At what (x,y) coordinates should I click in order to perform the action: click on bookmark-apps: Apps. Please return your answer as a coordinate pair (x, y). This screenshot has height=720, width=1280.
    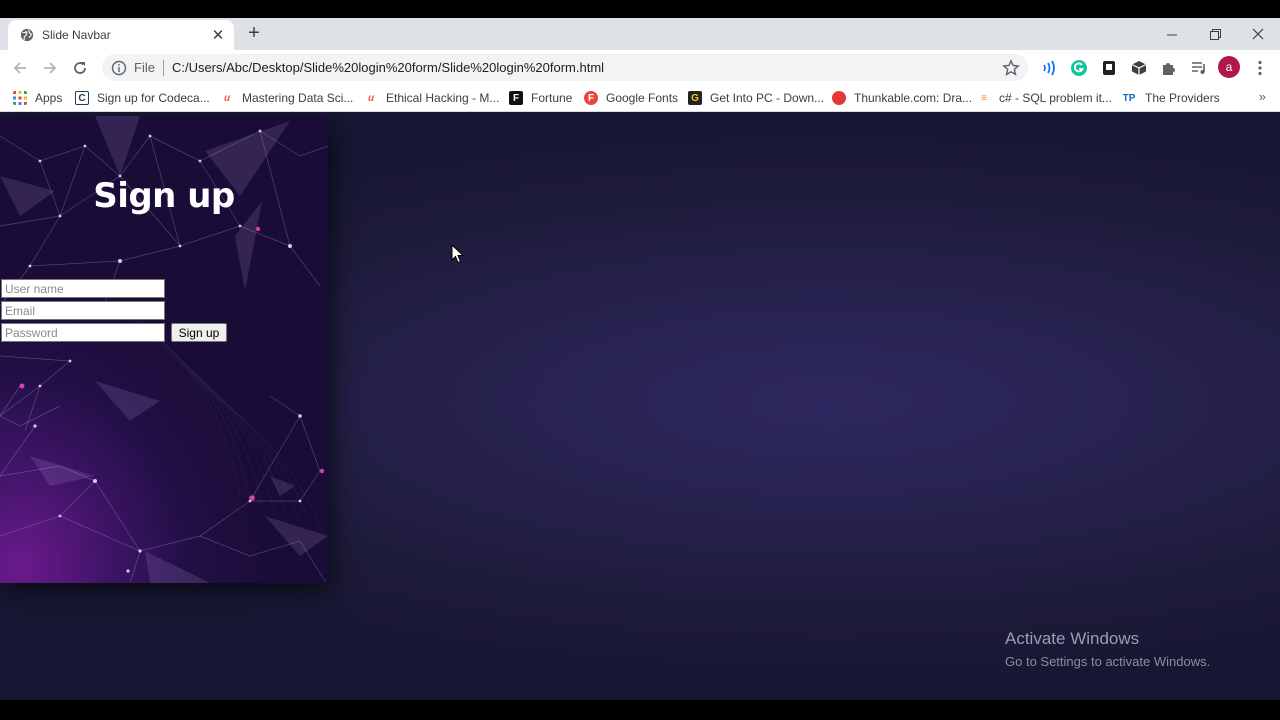
    Looking at the image, I should click on (37, 98).